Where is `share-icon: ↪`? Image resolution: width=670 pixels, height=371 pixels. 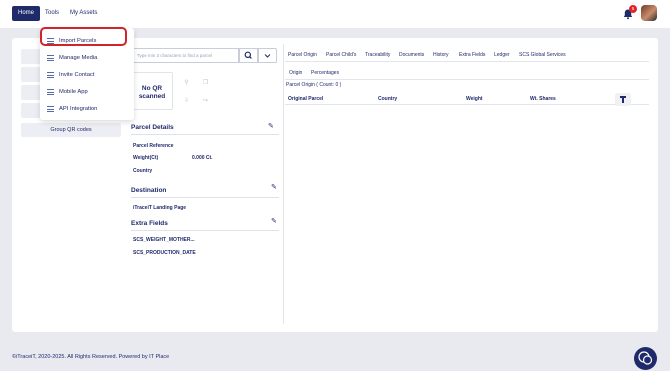 share-icon: ↪ is located at coordinates (205, 101).